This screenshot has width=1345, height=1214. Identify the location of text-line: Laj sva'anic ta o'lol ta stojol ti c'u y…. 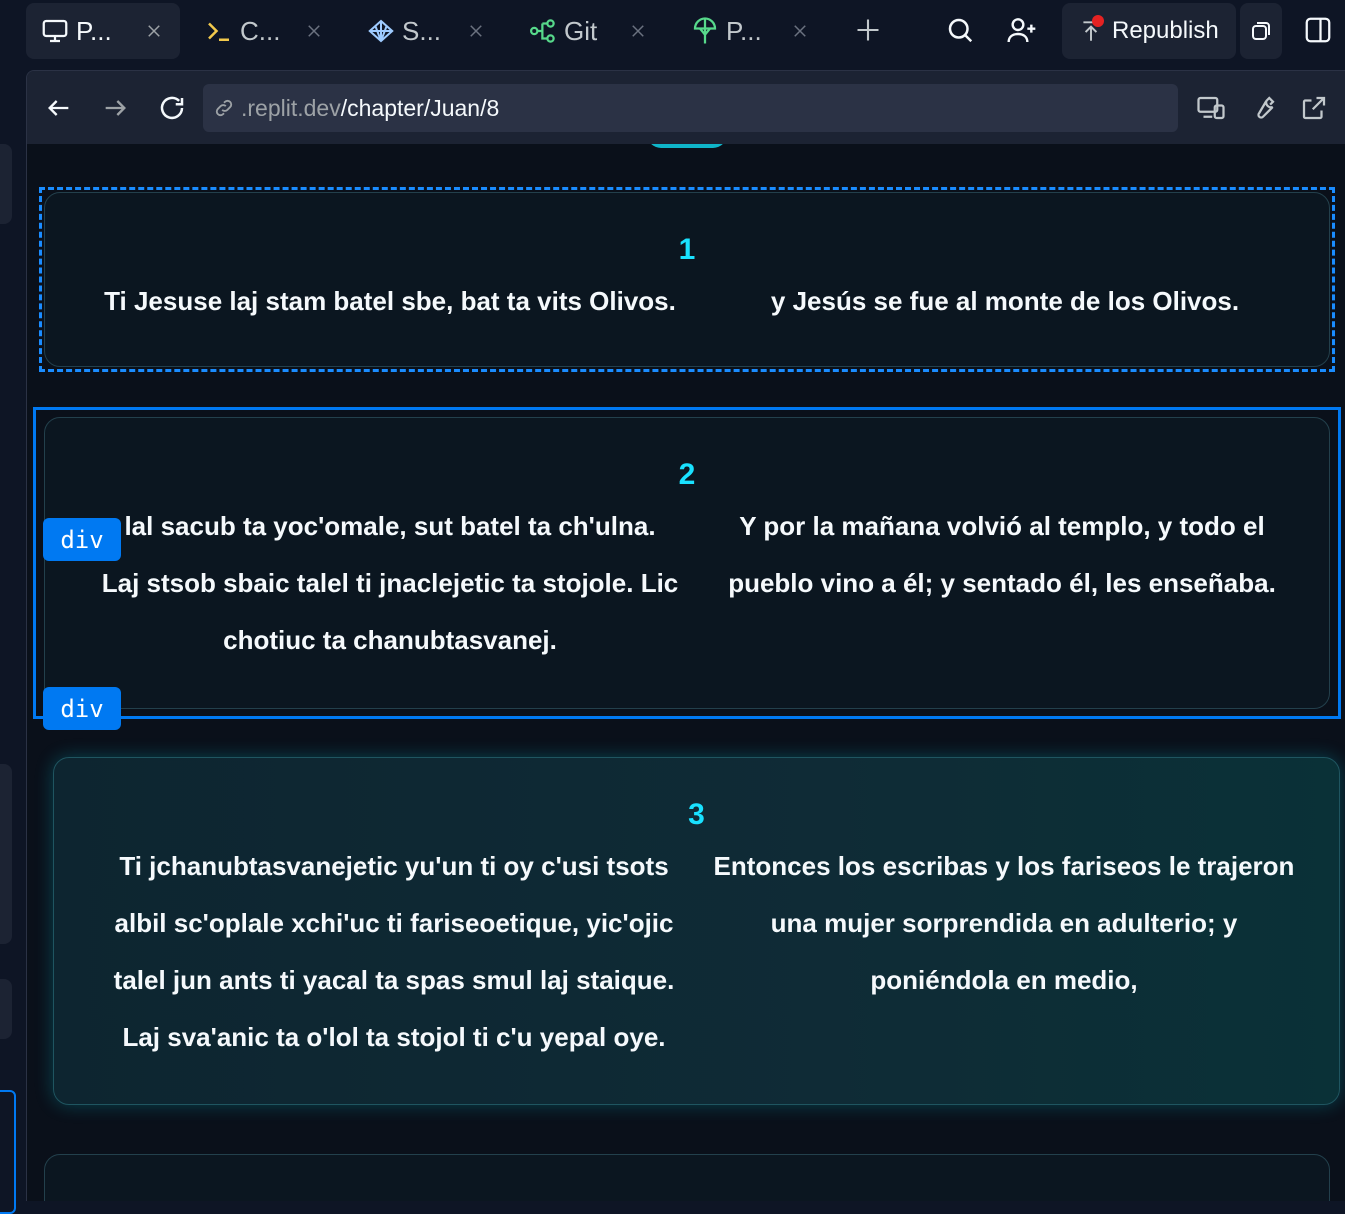
(394, 1037).